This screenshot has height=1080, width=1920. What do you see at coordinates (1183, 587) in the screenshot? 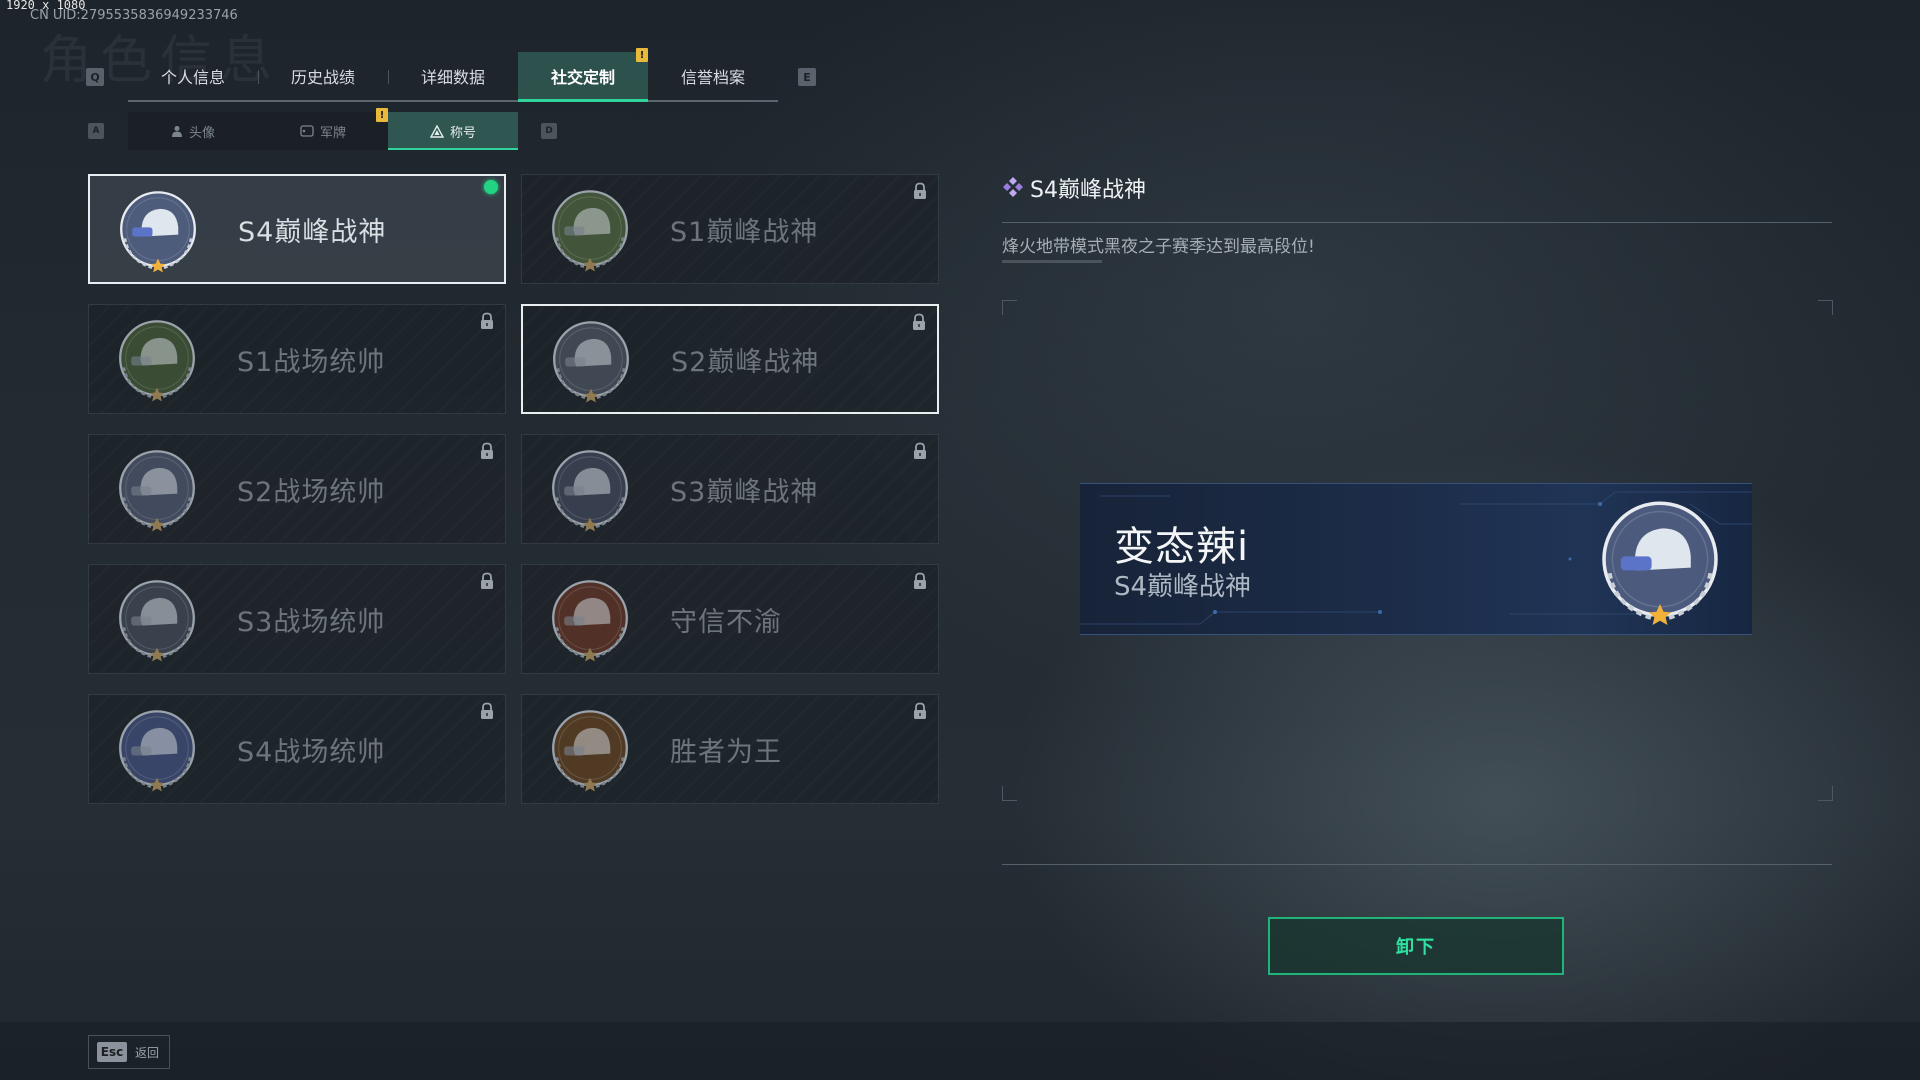
I see `preview-title: S4巅峰战神` at bounding box center [1183, 587].